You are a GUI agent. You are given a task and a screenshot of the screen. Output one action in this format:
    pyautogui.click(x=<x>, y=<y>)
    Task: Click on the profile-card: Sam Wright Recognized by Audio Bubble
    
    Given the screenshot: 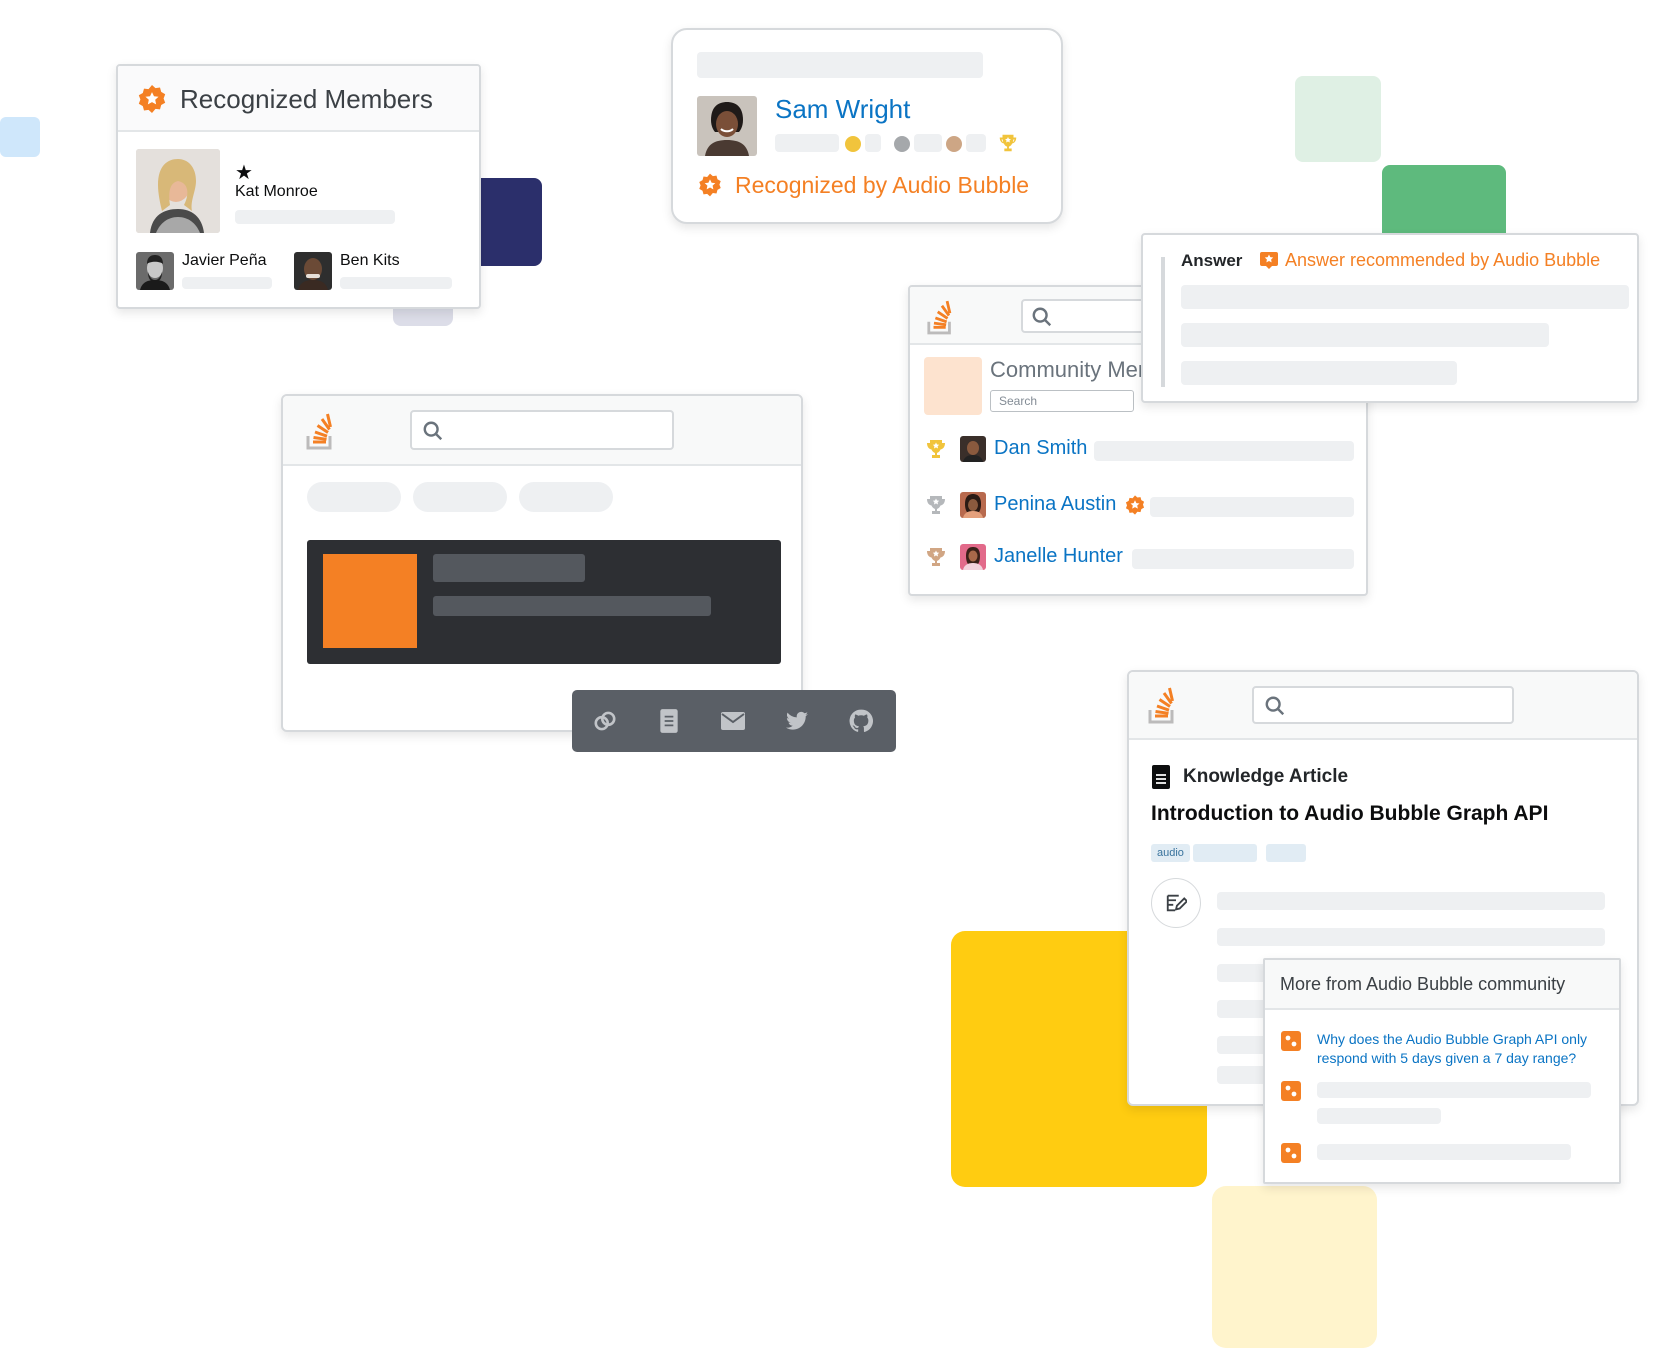 What is the action you would take?
    pyautogui.click(x=867, y=126)
    